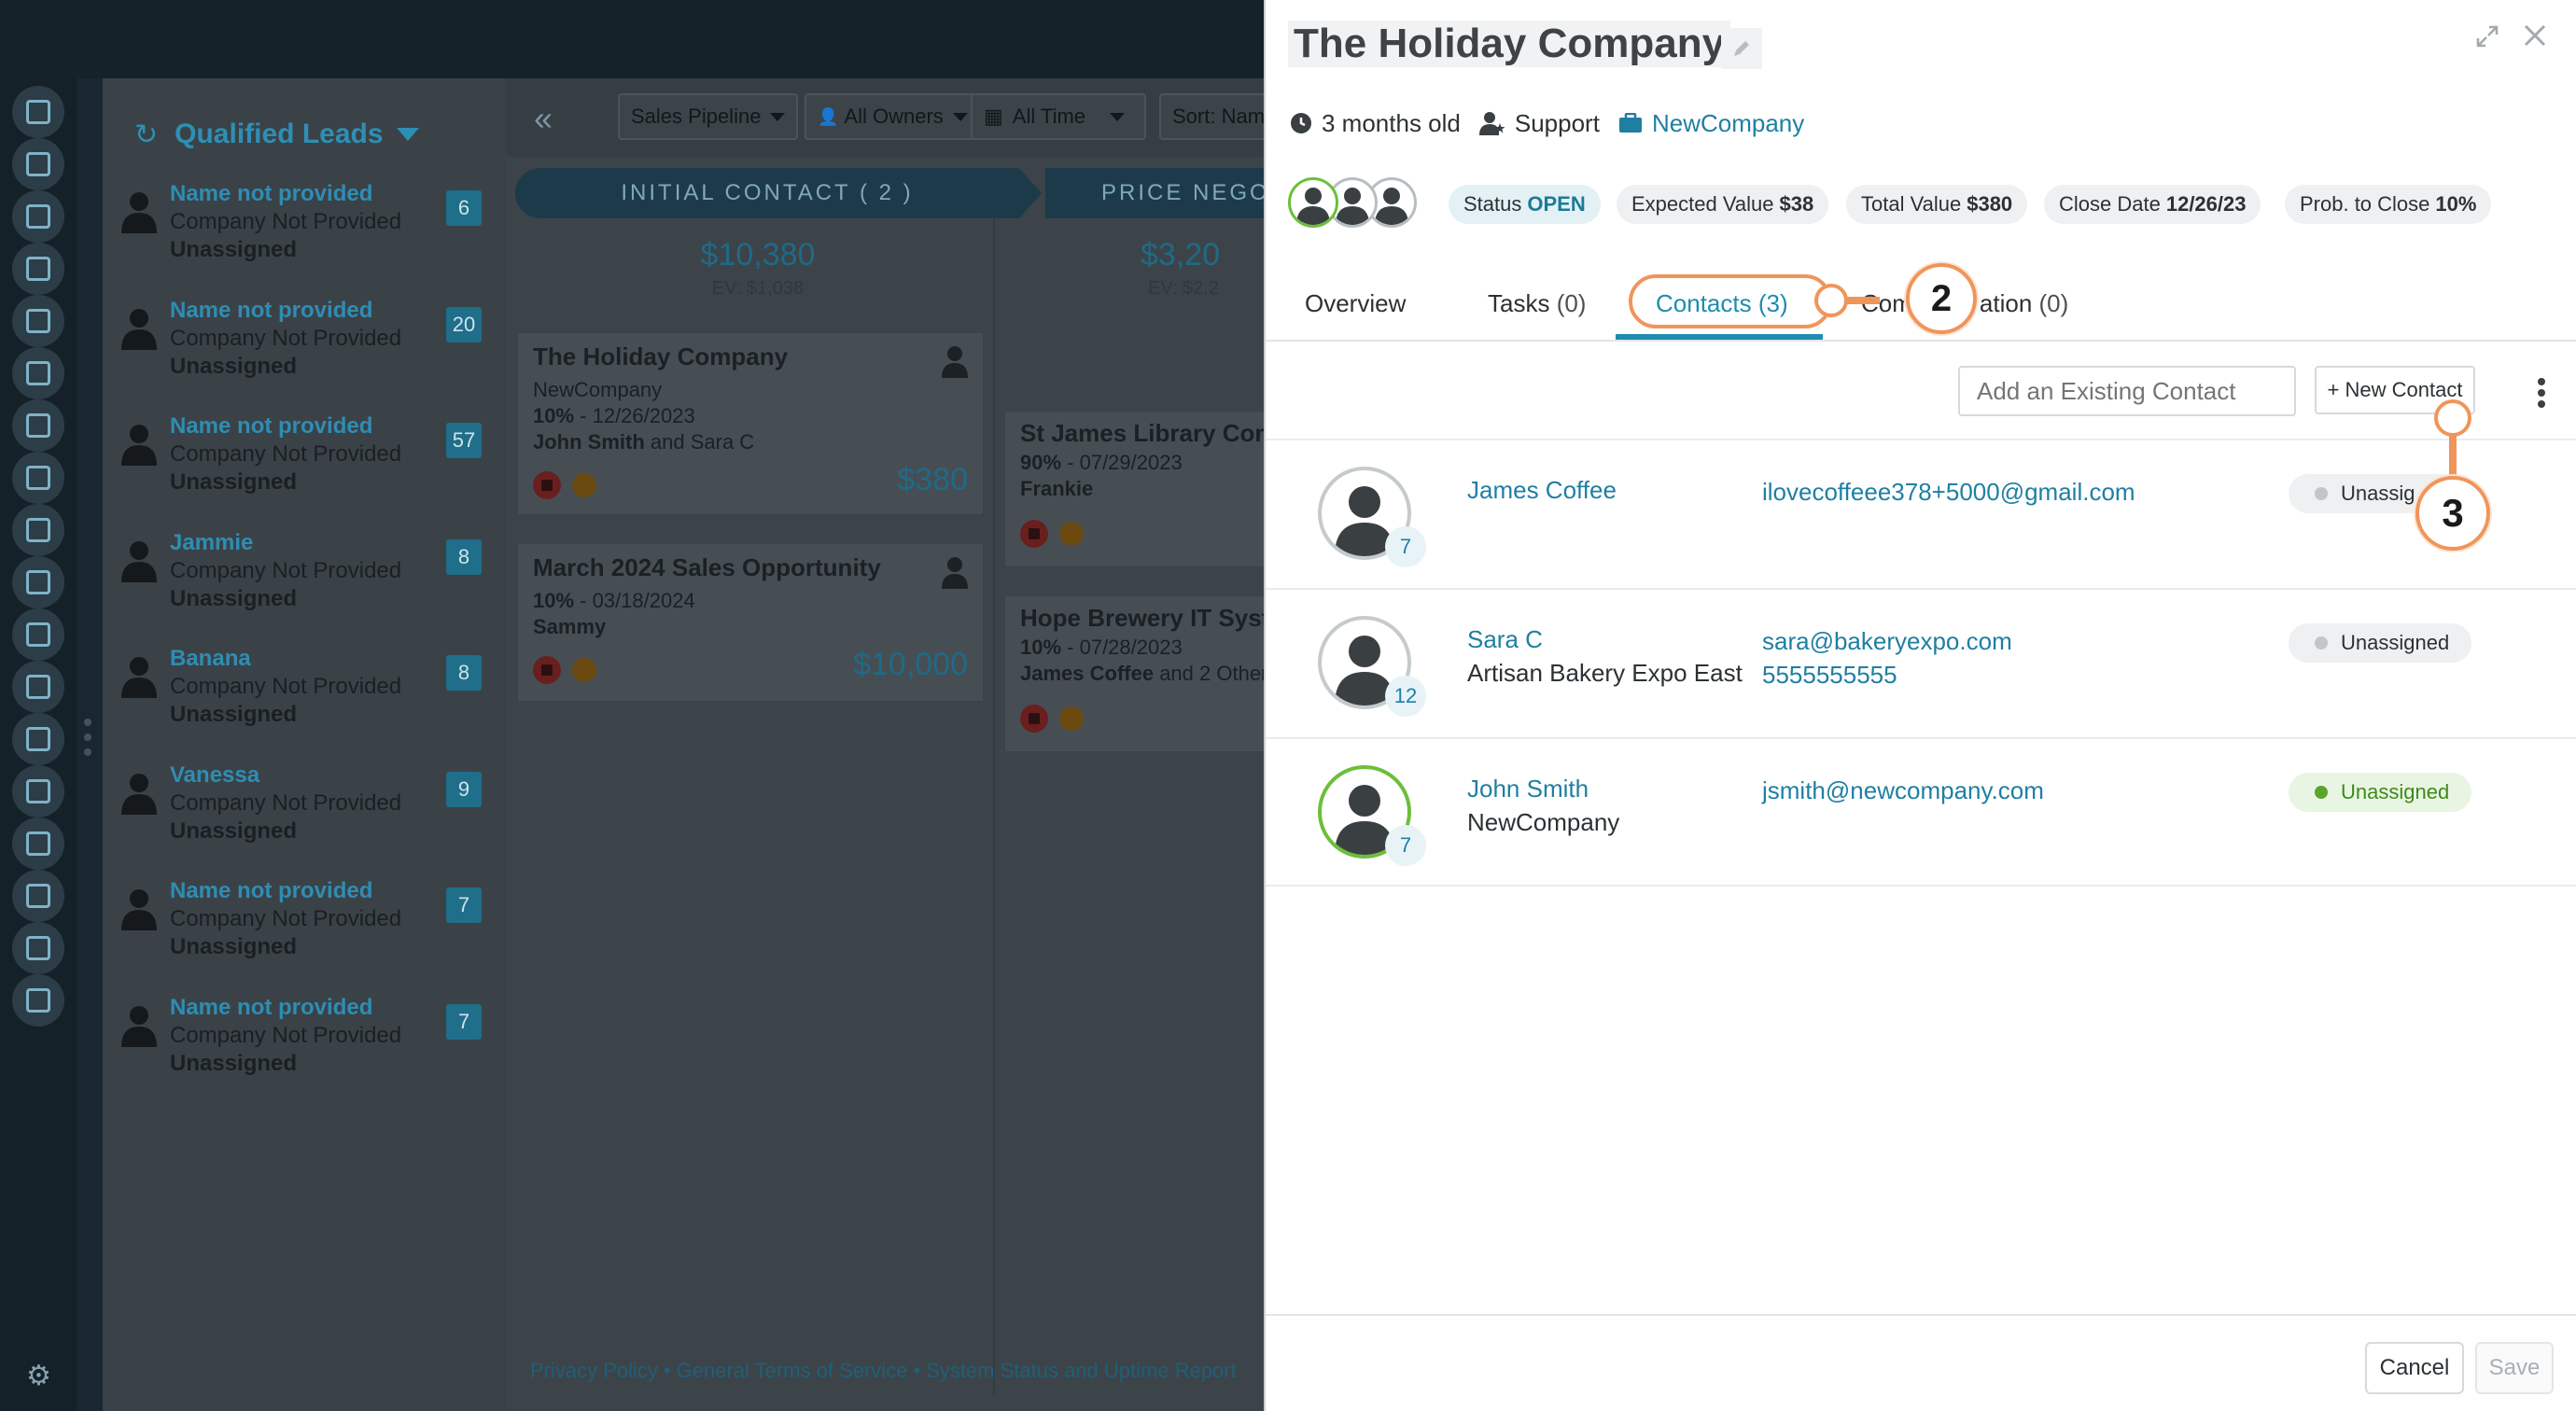 The width and height of the screenshot is (2576, 1411). I want to click on list-icon, so click(38, 373).